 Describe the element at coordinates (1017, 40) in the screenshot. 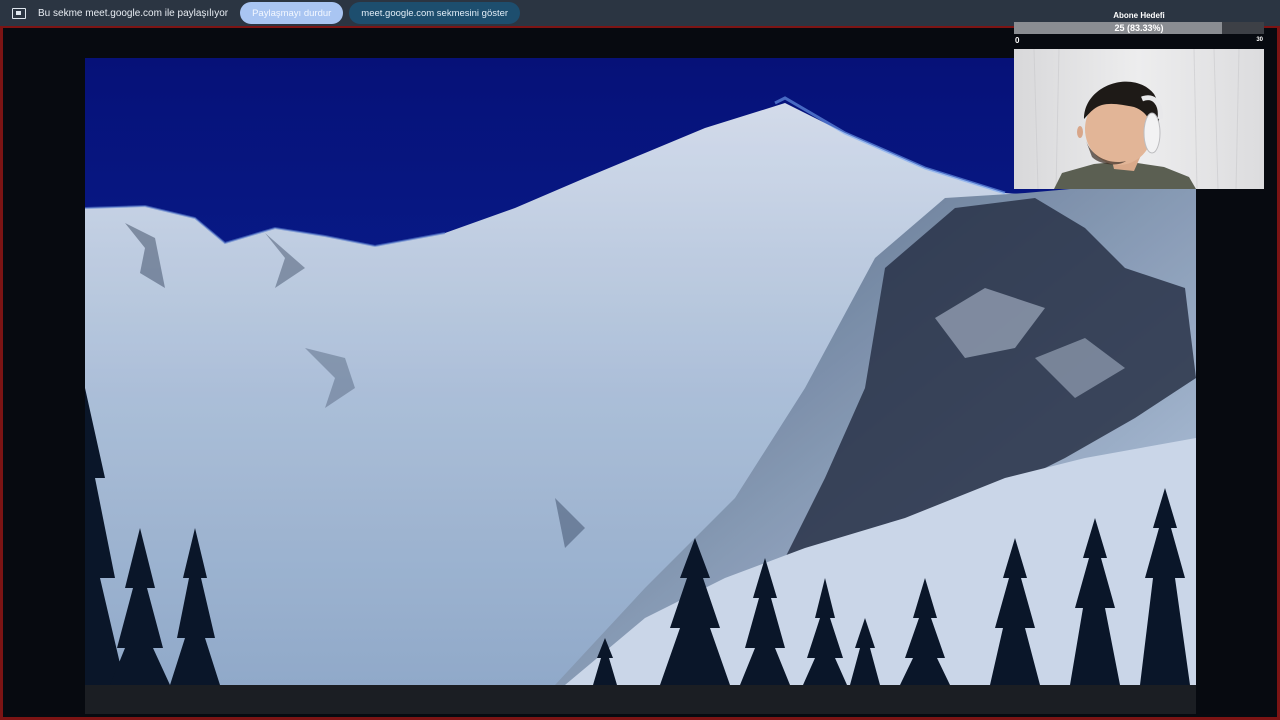

I see `subscriber-goal-min: 0` at that location.